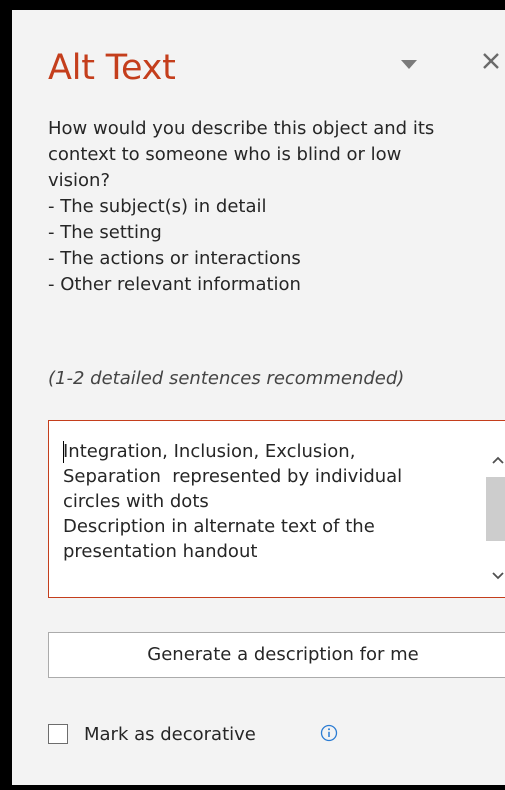 This screenshot has width=505, height=790. Describe the element at coordinates (491, 61) in the screenshot. I see `close-icon` at that location.